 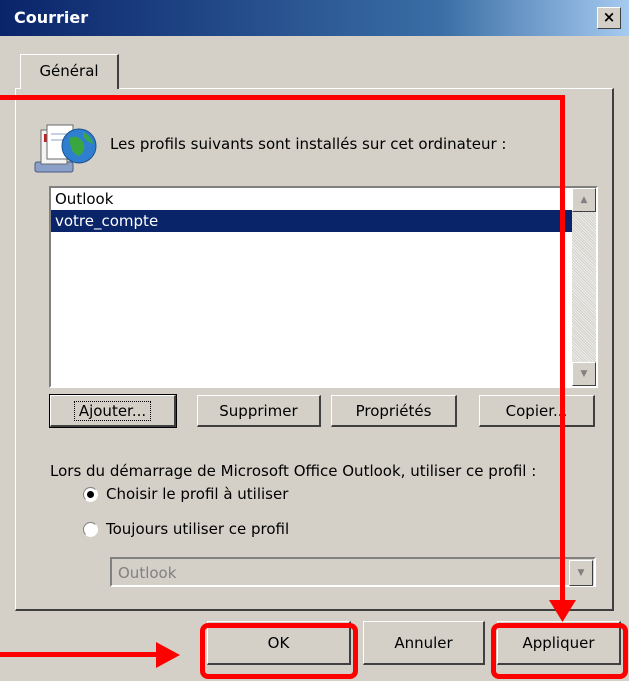 What do you see at coordinates (424, 643) in the screenshot?
I see `cancel-button: Annuler` at bounding box center [424, 643].